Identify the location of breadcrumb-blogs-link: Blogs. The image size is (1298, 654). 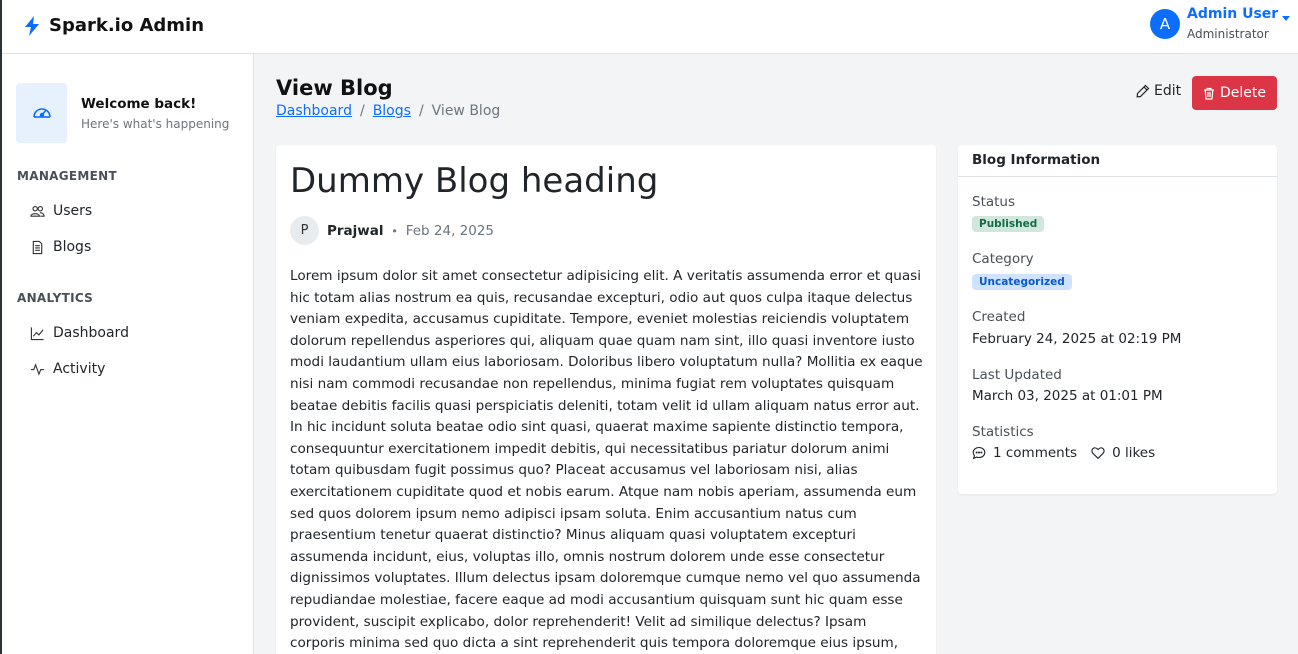
(392, 111).